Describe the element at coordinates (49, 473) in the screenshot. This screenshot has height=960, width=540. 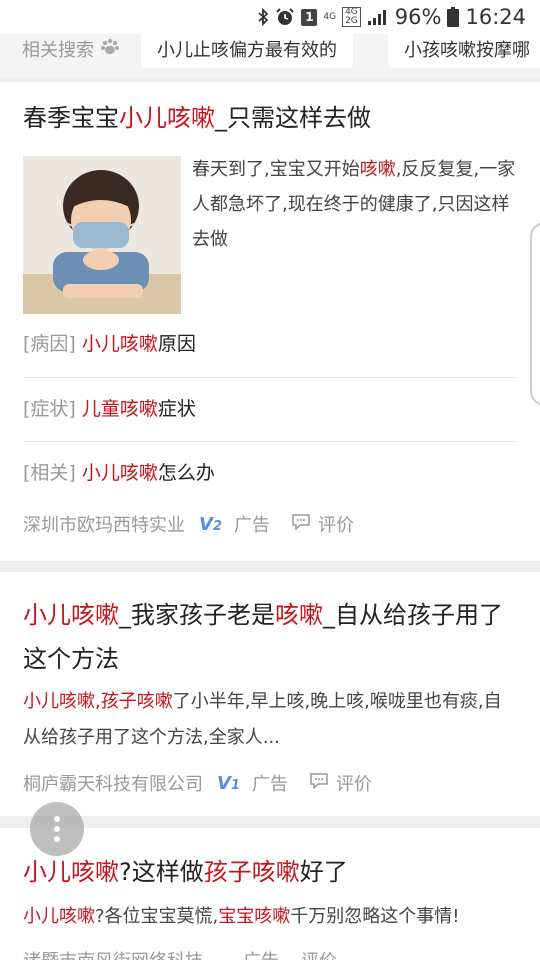
I see `sublink-tag: [相关]` at that location.